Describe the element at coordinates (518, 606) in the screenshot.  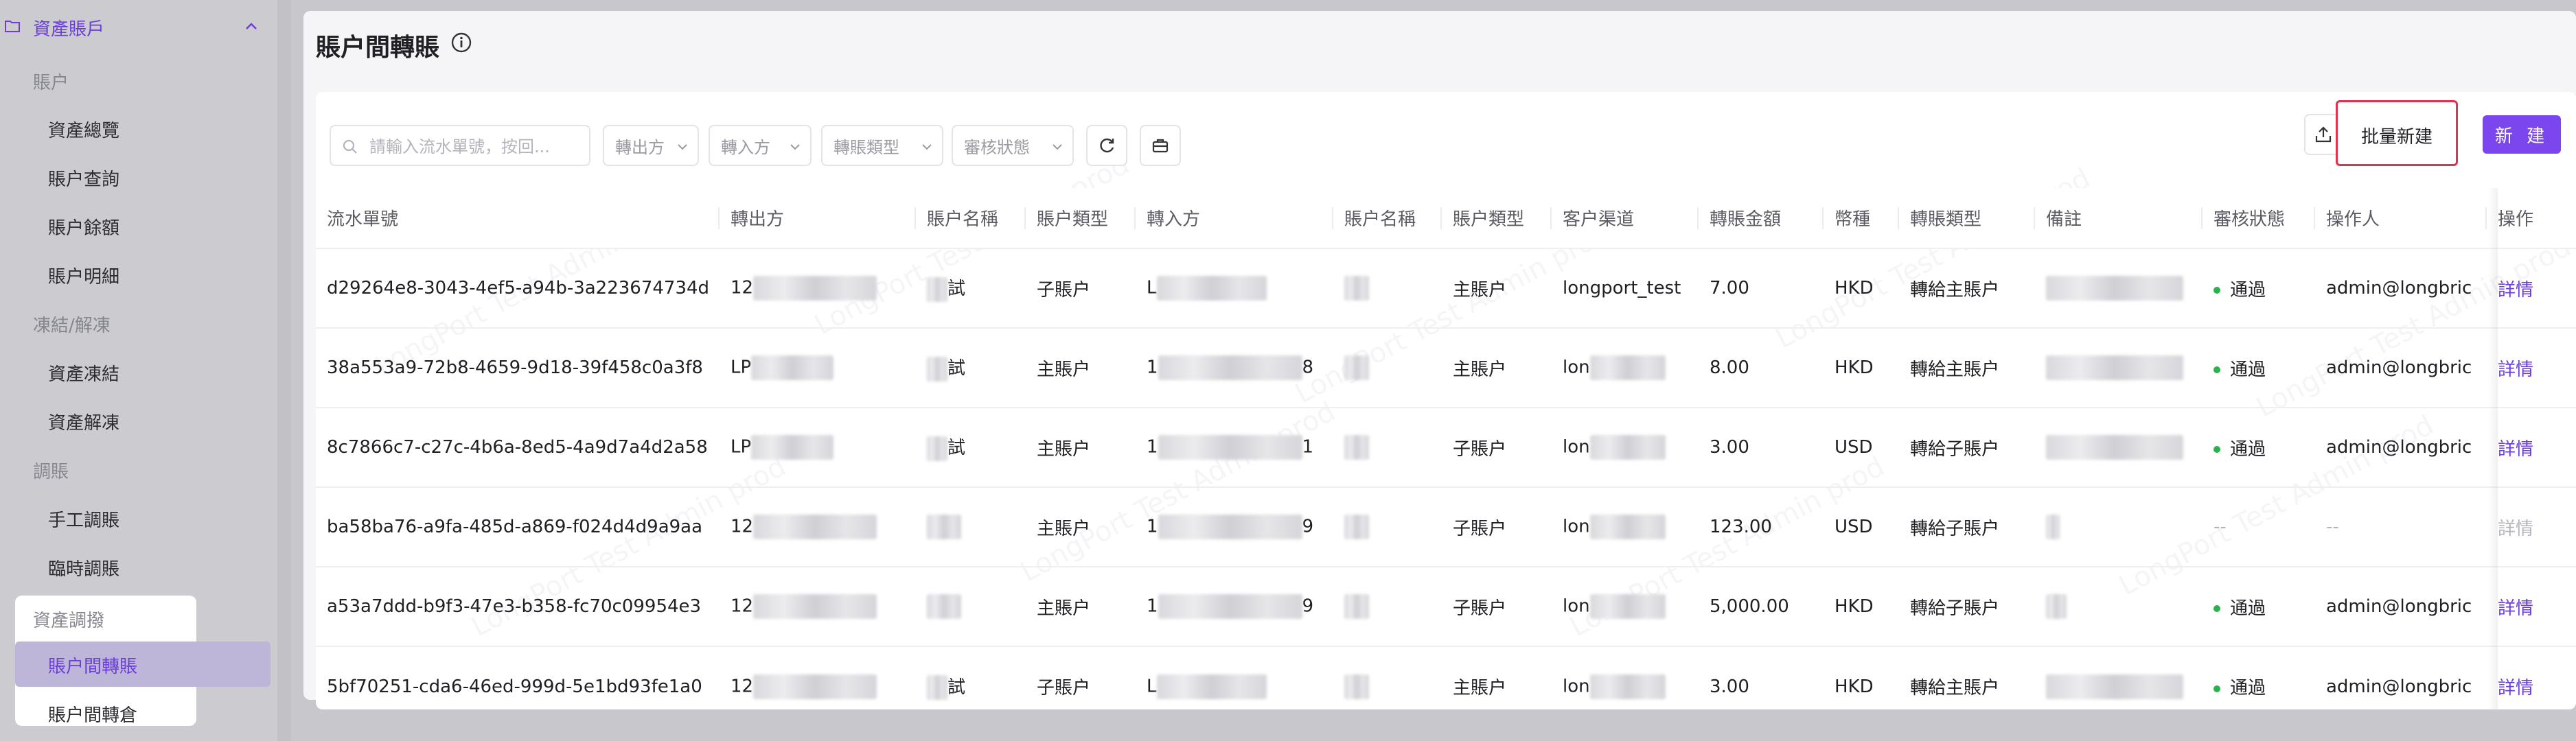
I see `cell-serial-no: a53a7ddd-b9f3-47e3-b358-fc70c09954e3` at that location.